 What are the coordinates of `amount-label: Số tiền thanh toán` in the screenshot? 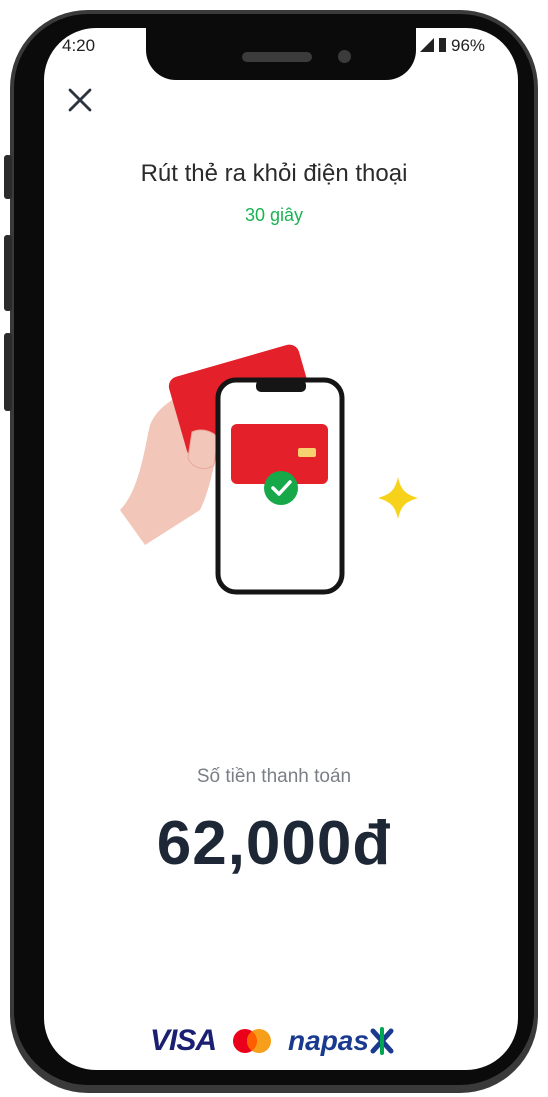 It's located at (274, 776).